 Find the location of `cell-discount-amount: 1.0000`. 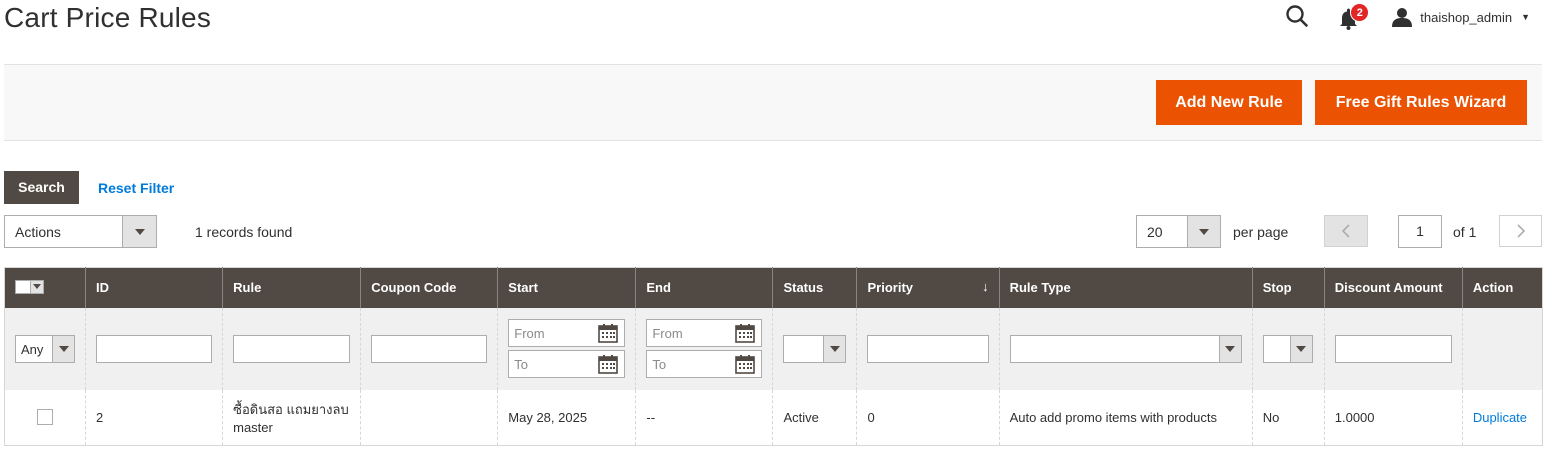

cell-discount-amount: 1.0000 is located at coordinates (1393, 417).